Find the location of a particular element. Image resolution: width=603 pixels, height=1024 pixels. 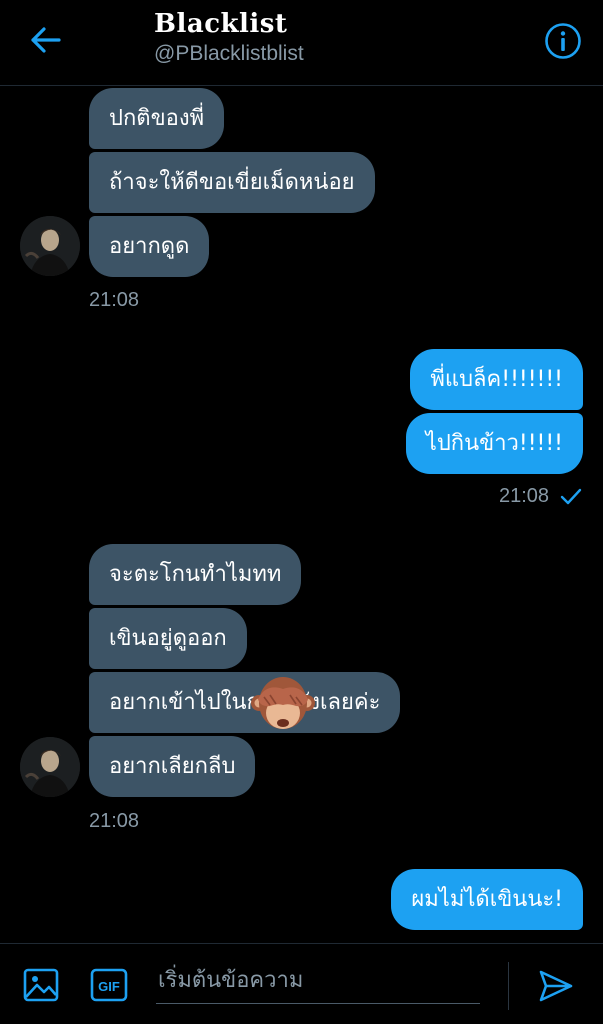

message-composer: GIF is located at coordinates (301, 983).